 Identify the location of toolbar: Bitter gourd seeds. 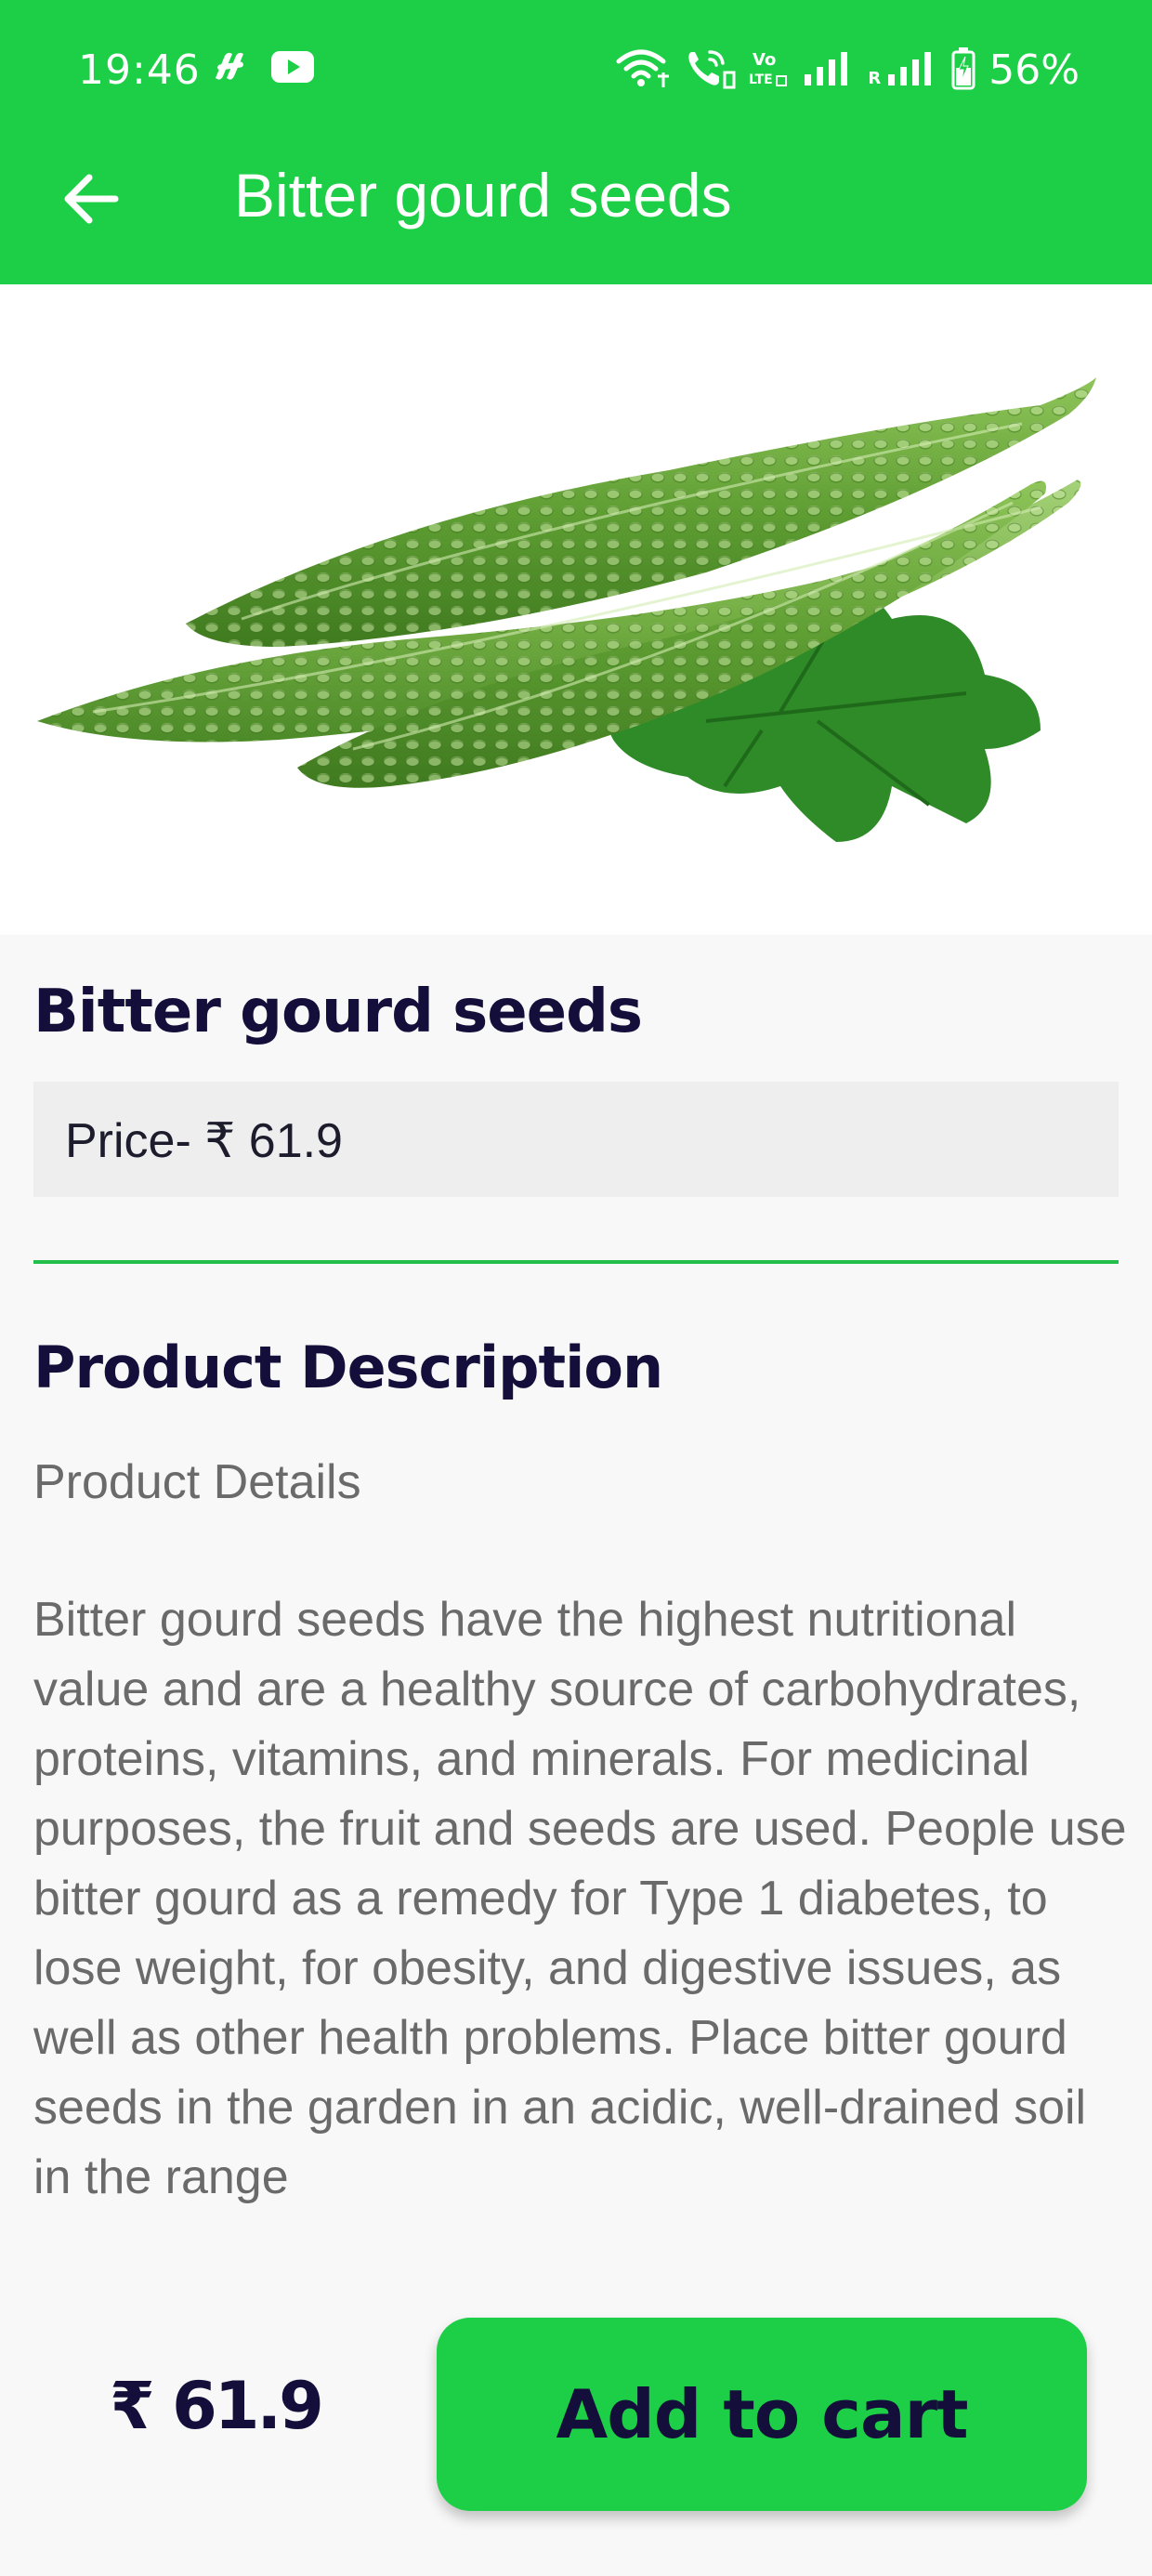
(576, 195).